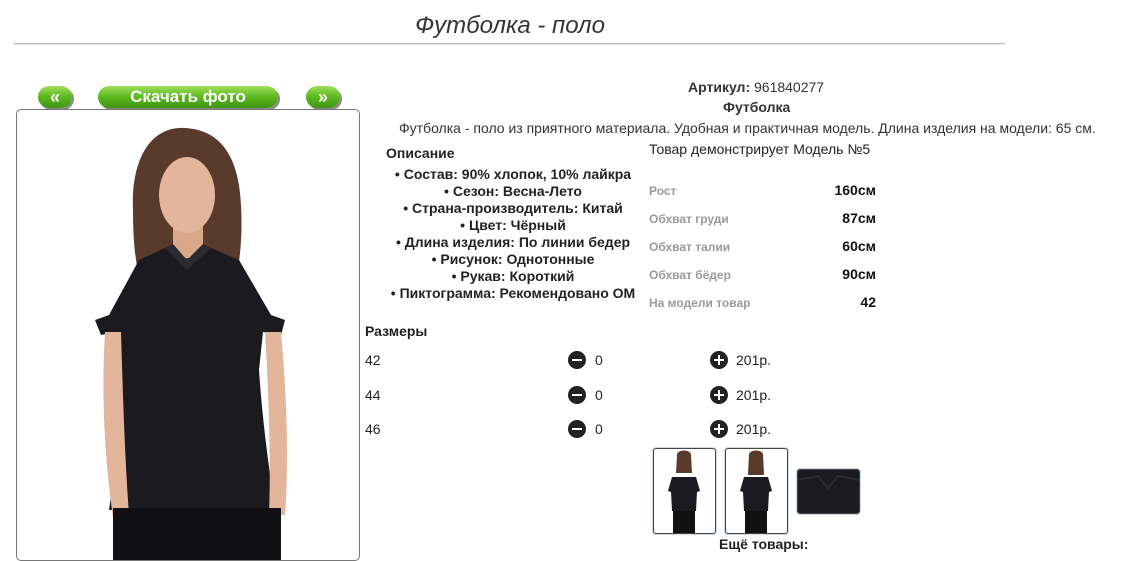 The height and width of the screenshot is (561, 1124). Describe the element at coordinates (513, 242) in the screenshot. I see `spec-item: Длина изделия: По линии бедер` at that location.